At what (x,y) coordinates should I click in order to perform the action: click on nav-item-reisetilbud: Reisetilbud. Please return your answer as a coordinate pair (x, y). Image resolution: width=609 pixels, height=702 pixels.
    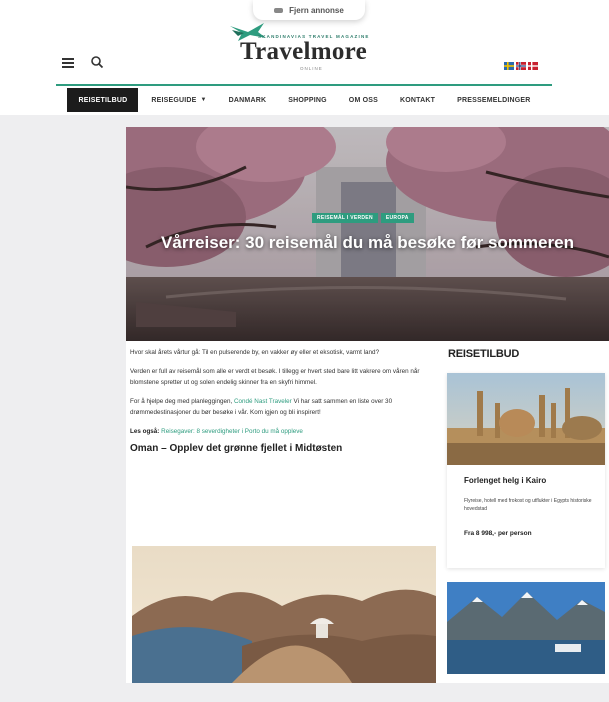
    Looking at the image, I should click on (103, 100).